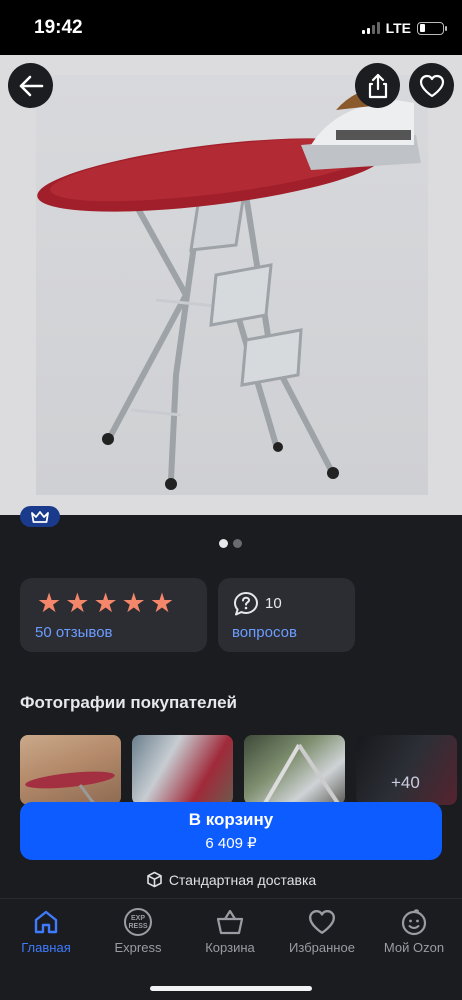  What do you see at coordinates (230, 543) in the screenshot?
I see `gallery-pagination` at bounding box center [230, 543].